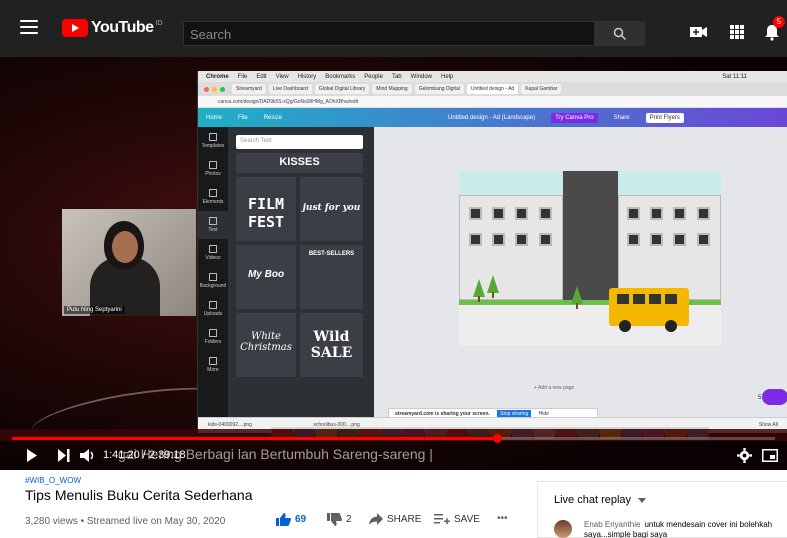 Image resolution: width=787 pixels, height=538 pixels. What do you see at coordinates (213, 225) in the screenshot?
I see `canva-side-item: Text` at bounding box center [213, 225].